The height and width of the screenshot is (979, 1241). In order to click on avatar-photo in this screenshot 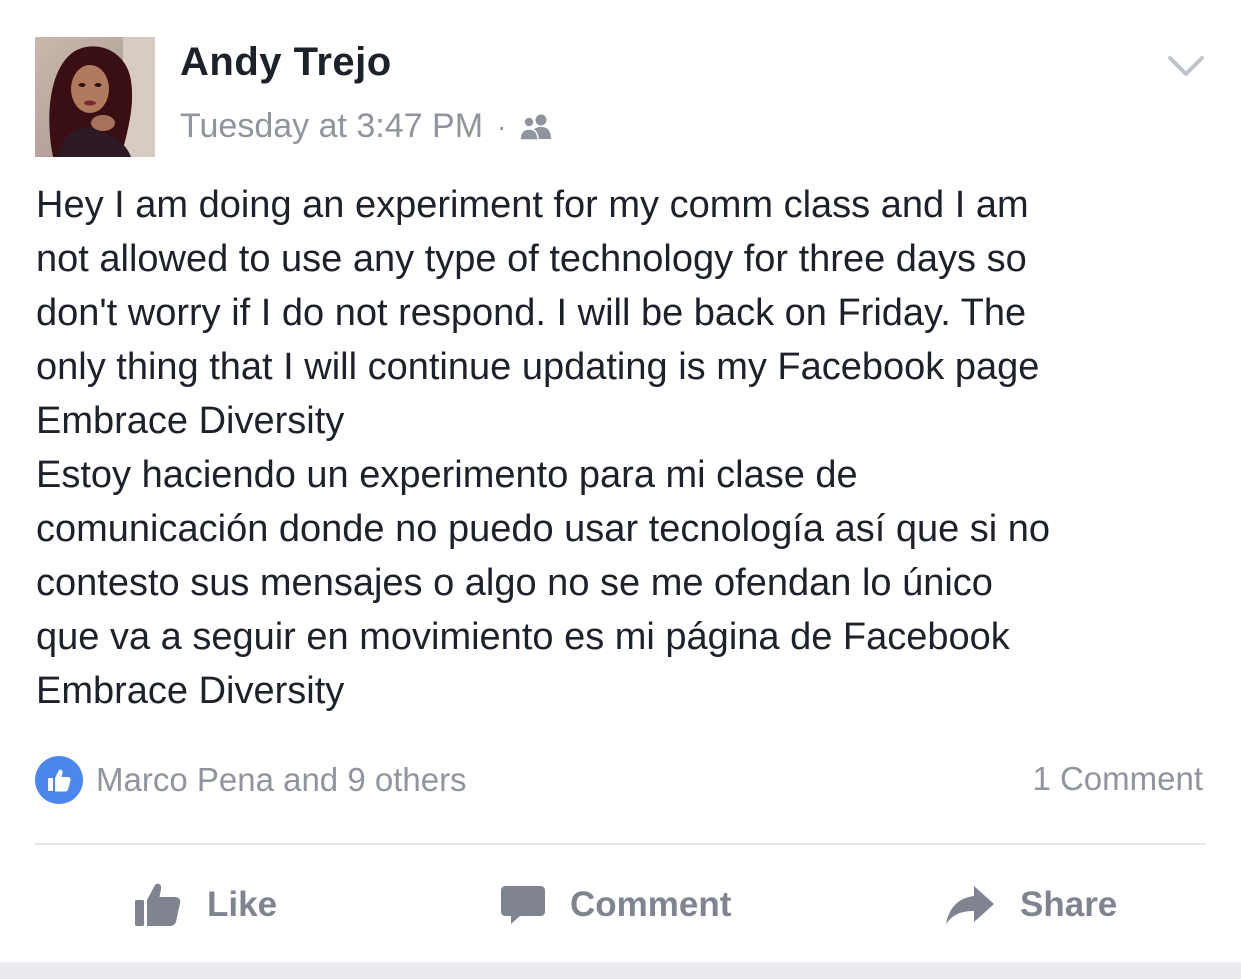, I will do `click(95, 97)`.